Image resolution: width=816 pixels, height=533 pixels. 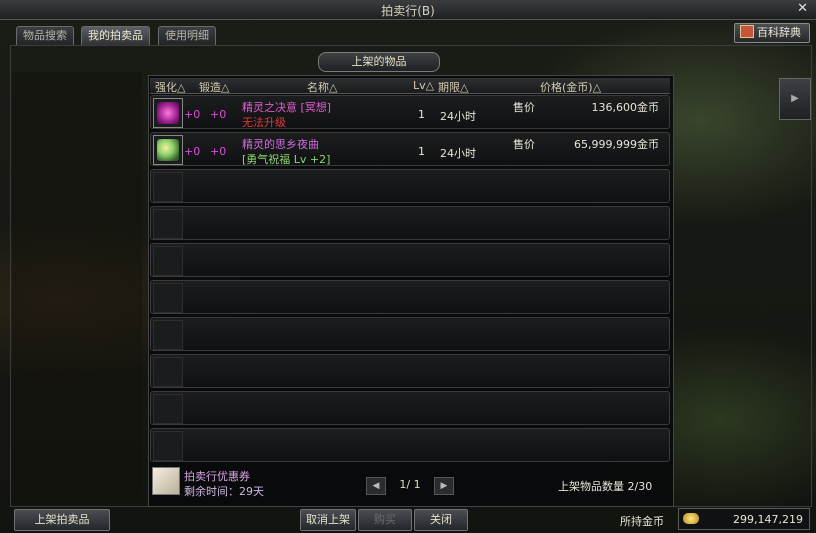 What do you see at coordinates (802, 8) in the screenshot?
I see `close-icon: ✕` at bounding box center [802, 8].